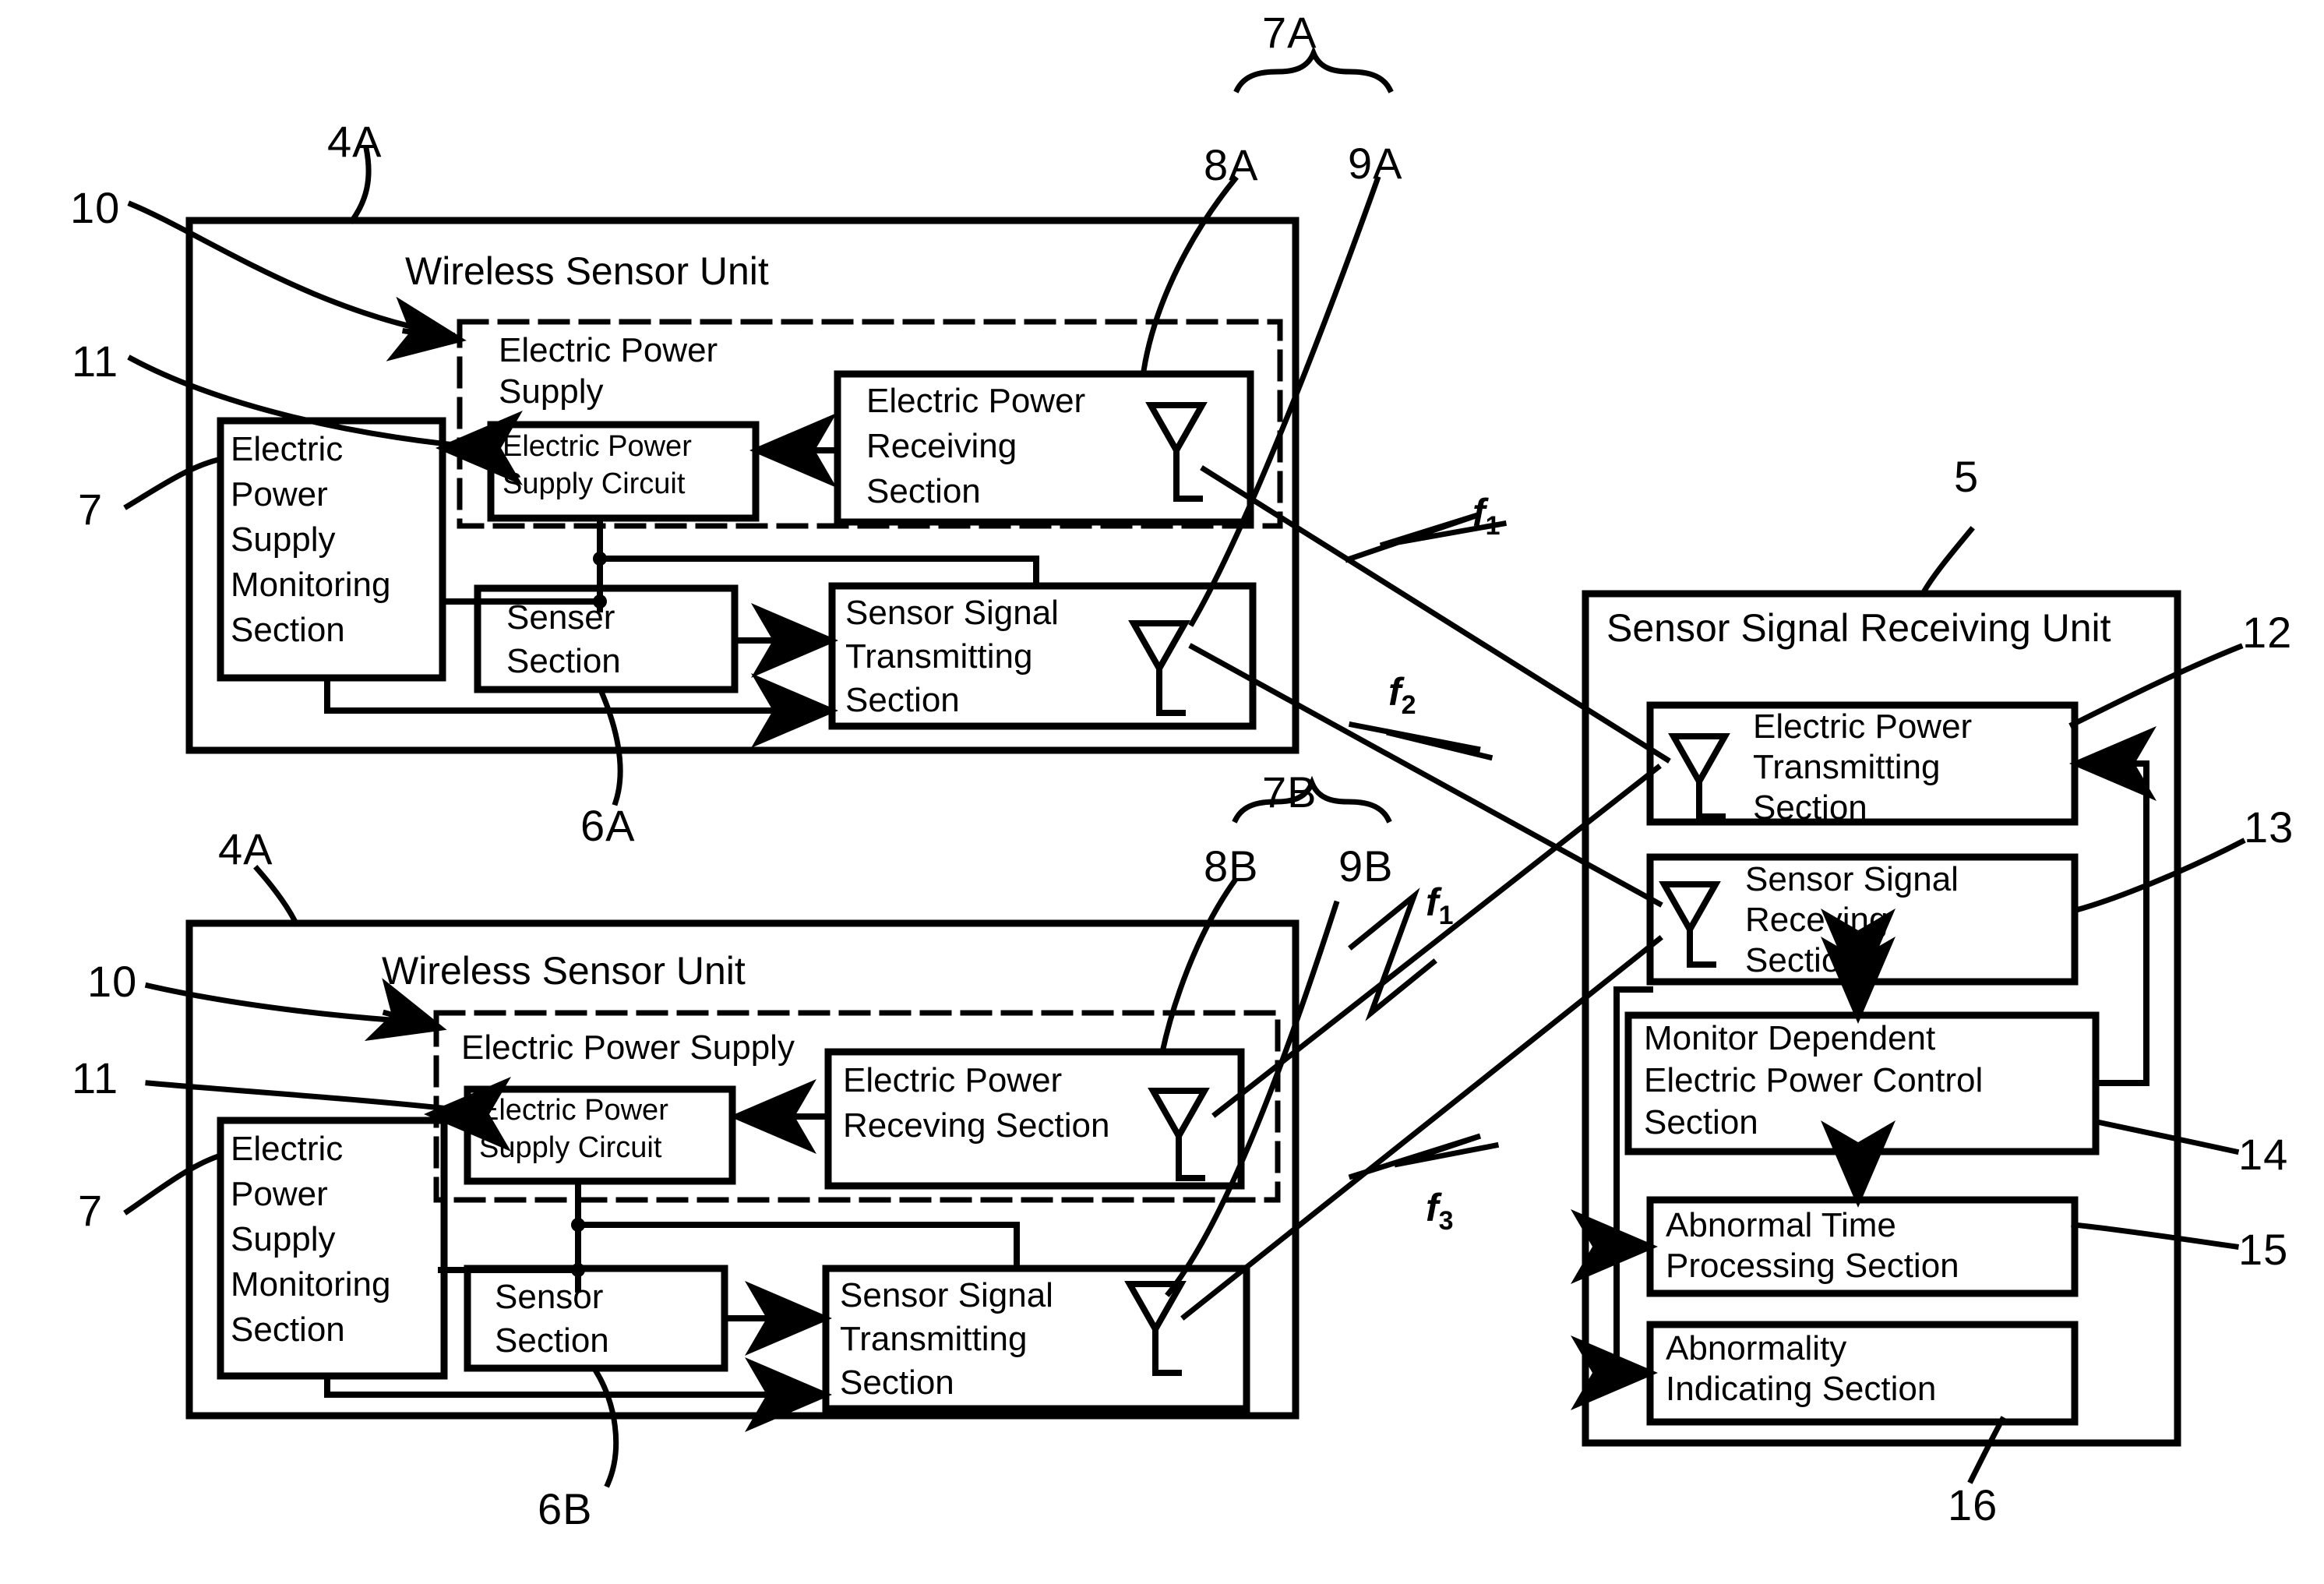 The height and width of the screenshot is (1584, 2324). What do you see at coordinates (564, 971) in the screenshot?
I see `sensor-unit-bottom-title: Wireless Sensor Unit` at bounding box center [564, 971].